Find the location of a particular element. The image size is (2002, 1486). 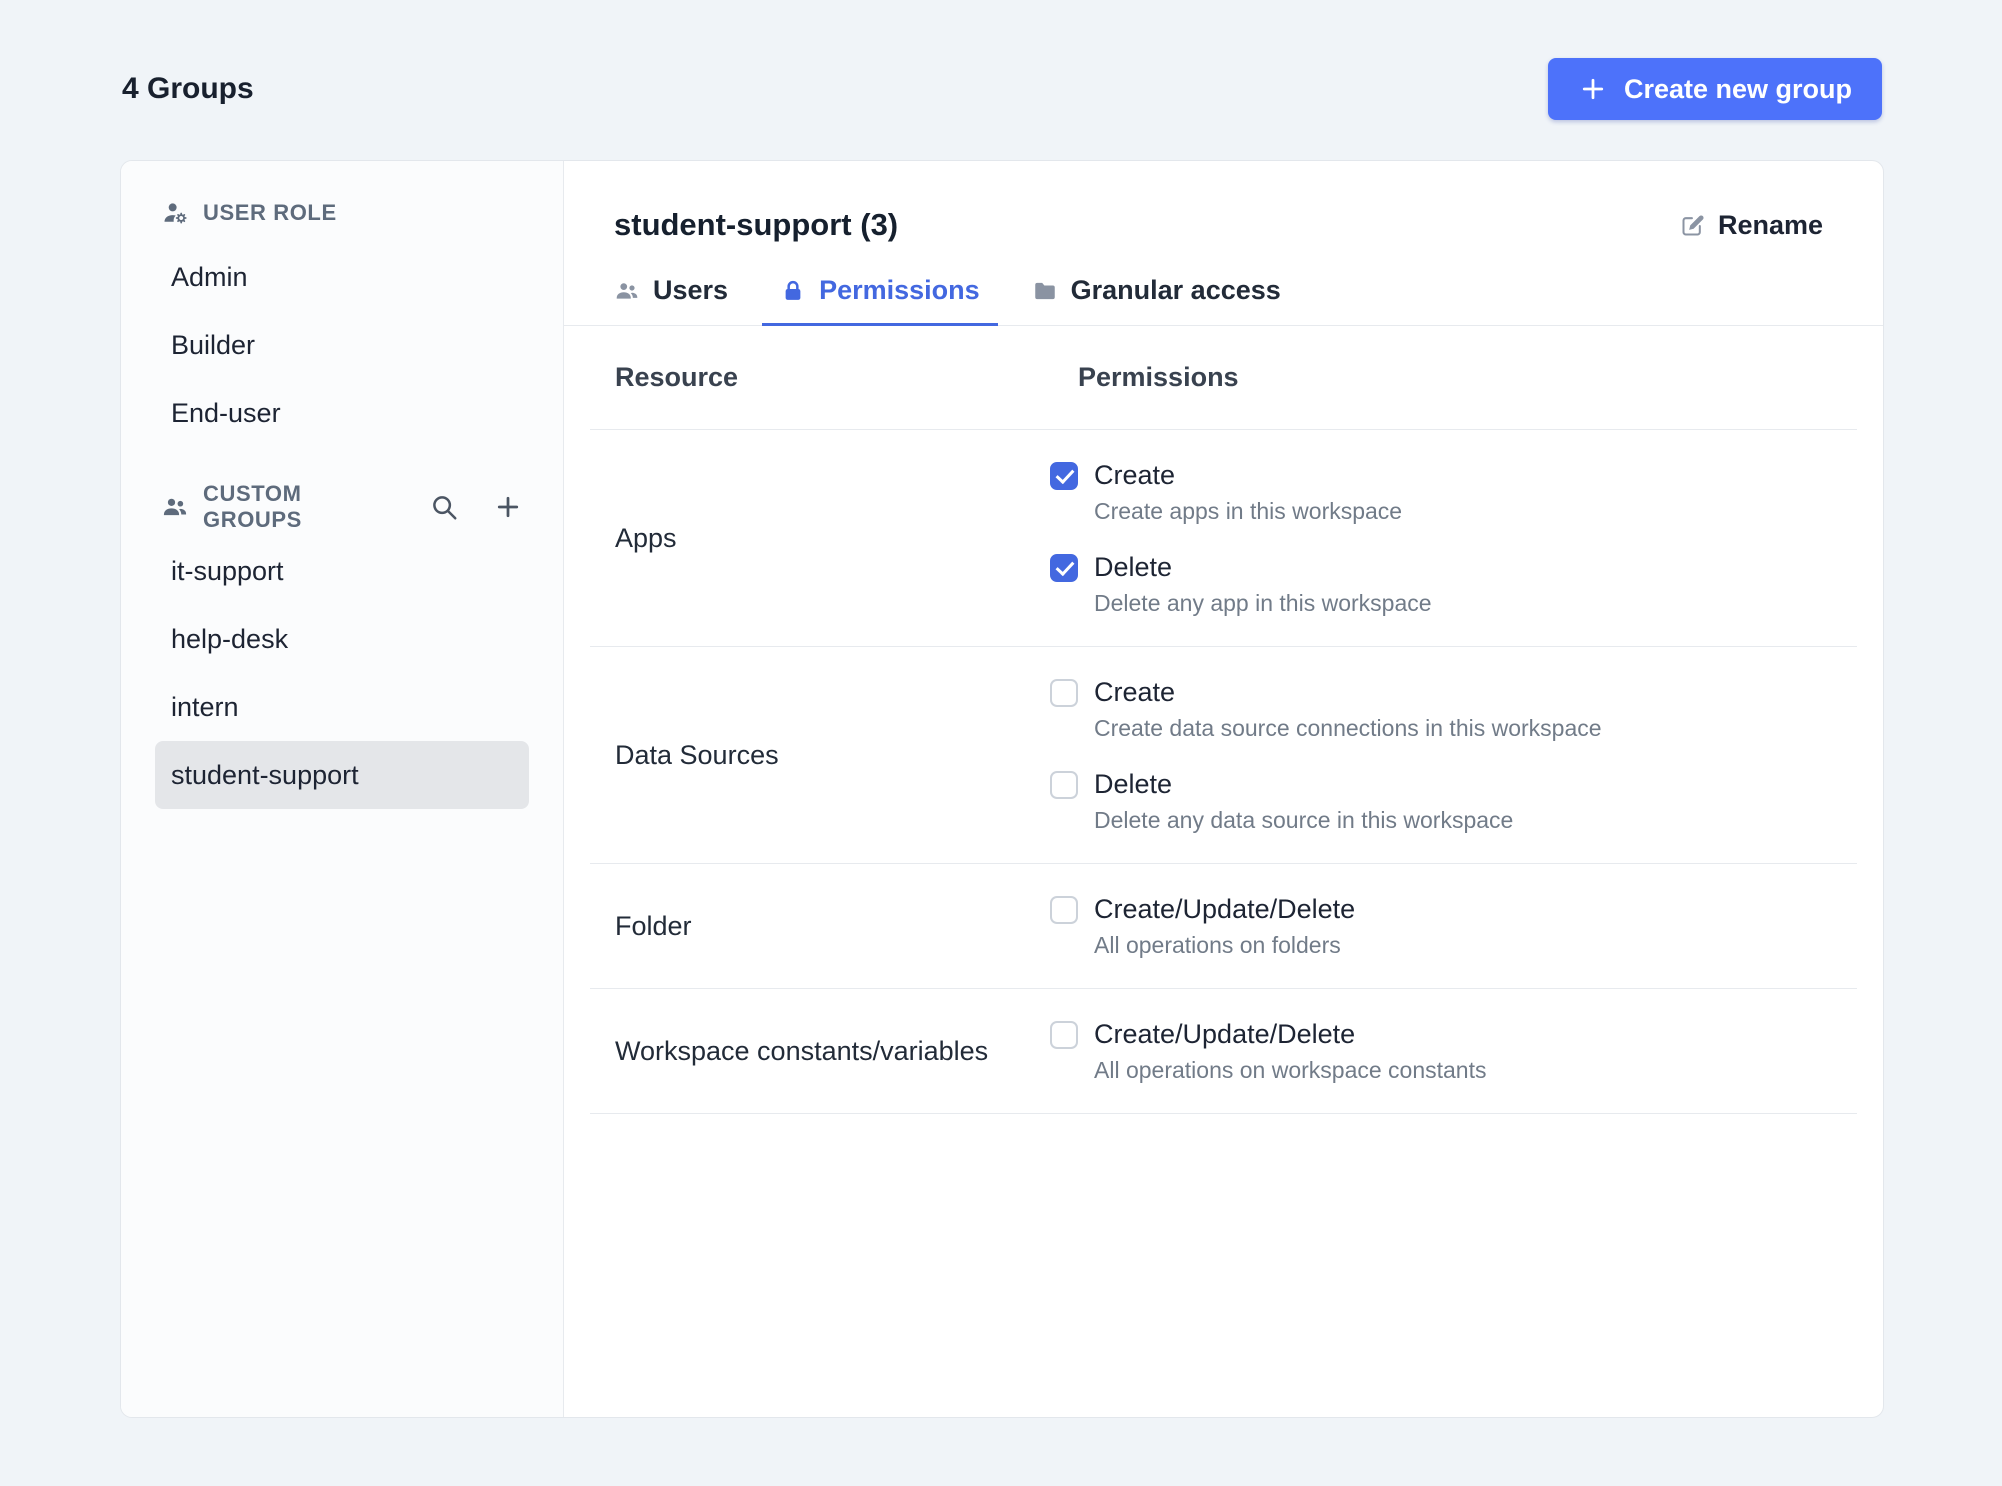

custom-groups-header: CUSTOM GROUPS is located at coordinates (342, 506).